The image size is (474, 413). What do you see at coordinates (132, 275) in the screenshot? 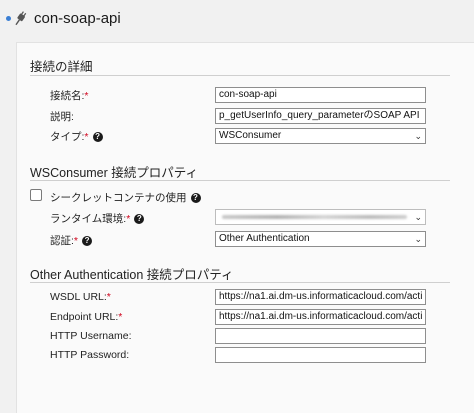
I see `section-heading-other-auth: Other Authentication 接続プロパティ` at bounding box center [132, 275].